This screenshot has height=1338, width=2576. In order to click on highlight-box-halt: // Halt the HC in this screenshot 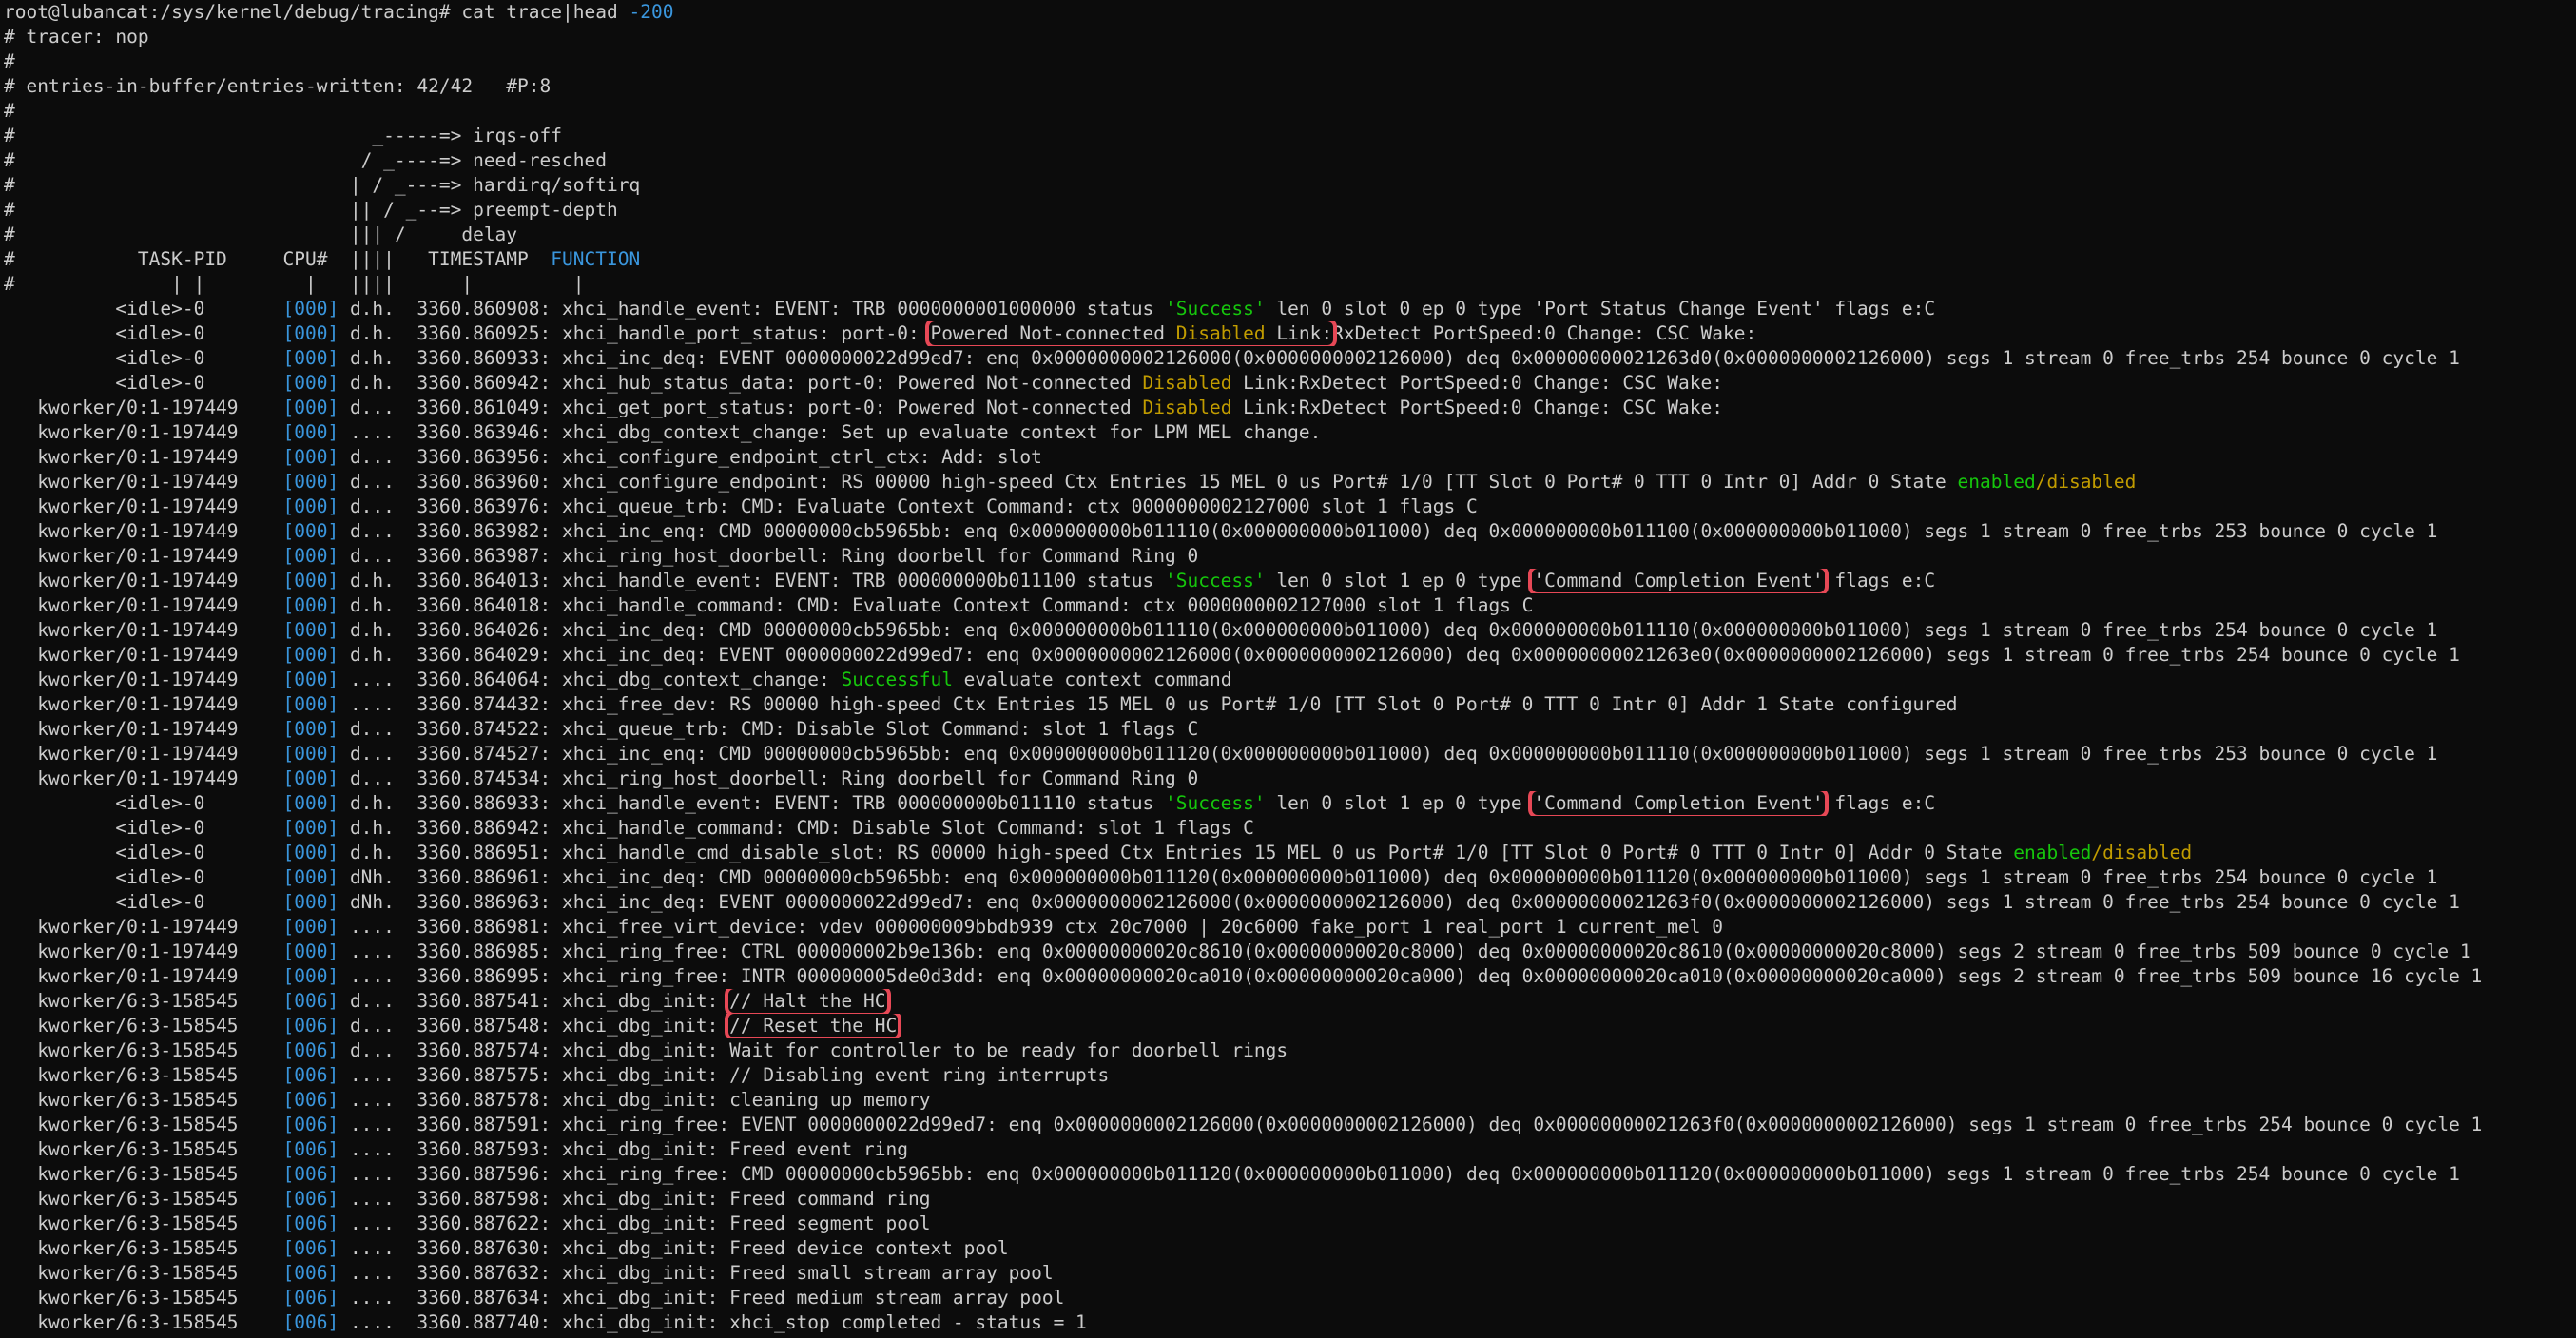, I will do `click(808, 1001)`.